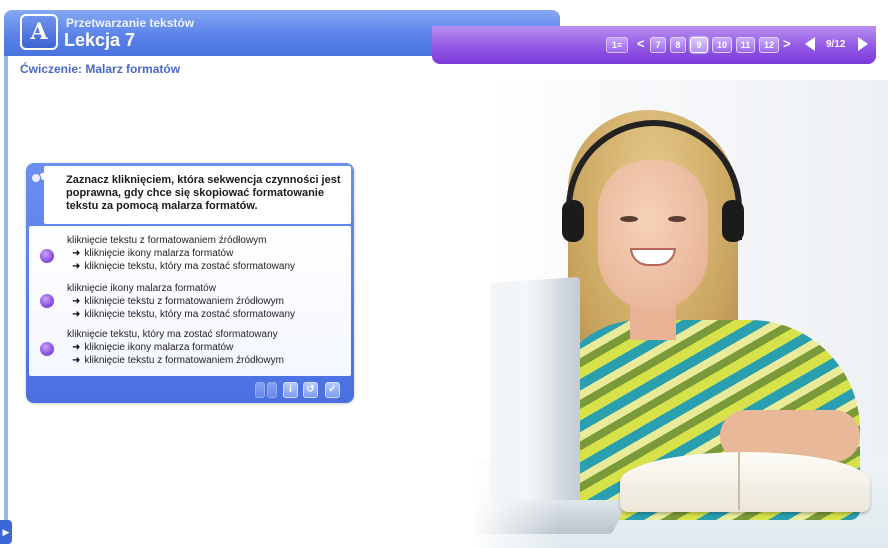 Image resolution: width=888 pixels, height=548 pixels. Describe the element at coordinates (44, 188) in the screenshot. I see `question-bulb-icon` at that location.